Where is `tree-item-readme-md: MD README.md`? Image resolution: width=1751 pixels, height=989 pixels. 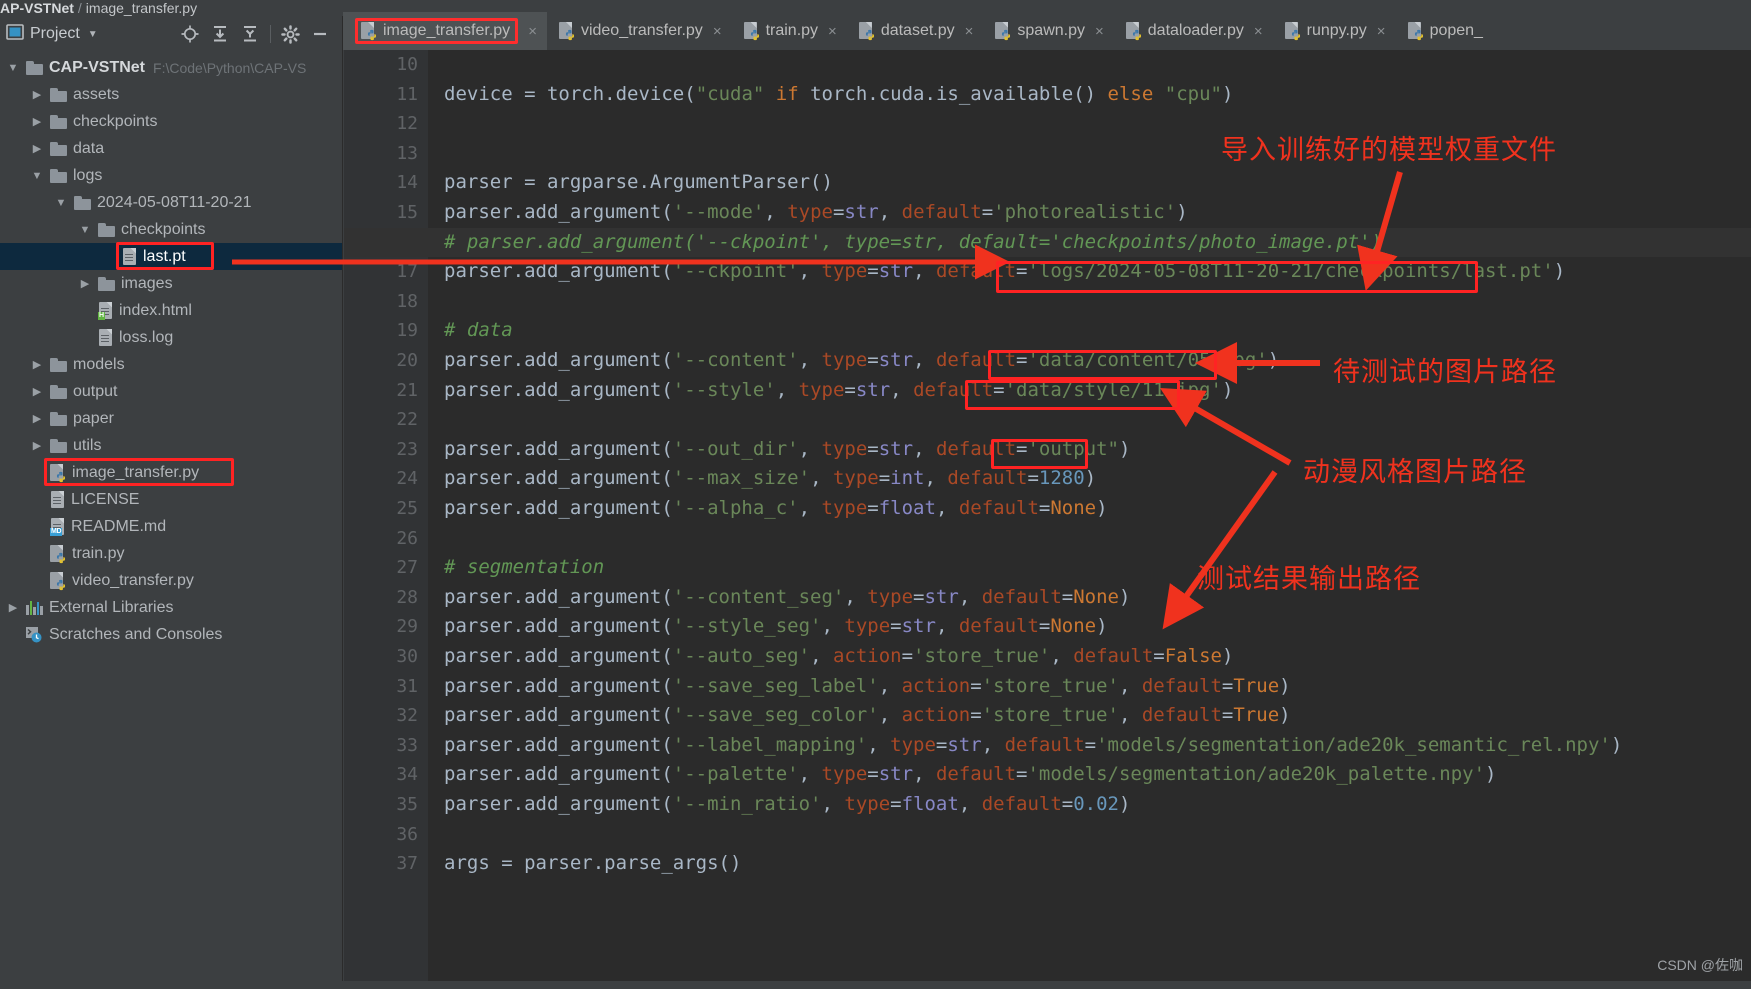
tree-item-readme-md: MD README.md is located at coordinates (171, 526).